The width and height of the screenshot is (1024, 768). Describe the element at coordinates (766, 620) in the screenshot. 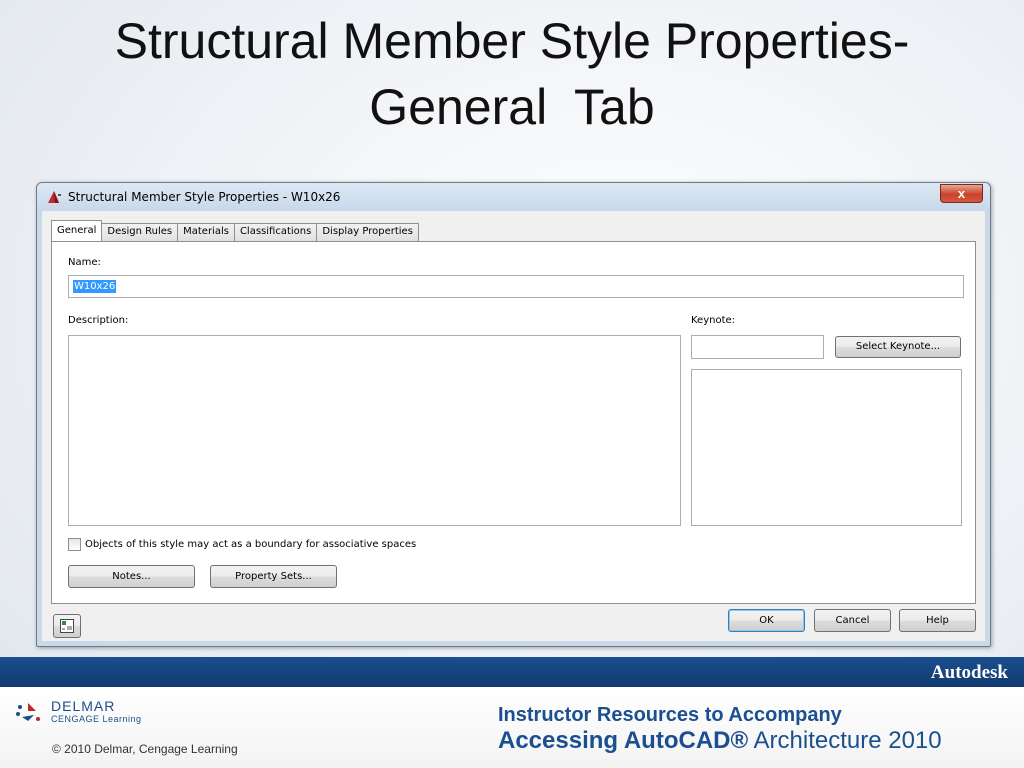

I see `ok-button: OK` at that location.